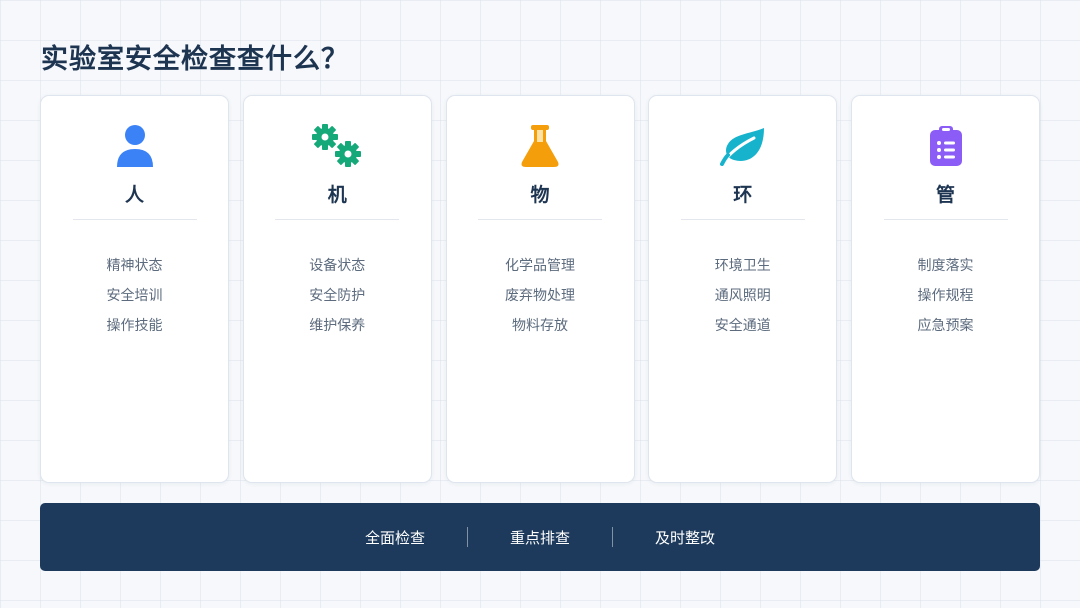  I want to click on page-title: 实验室安全检查查什么？, so click(195, 59).